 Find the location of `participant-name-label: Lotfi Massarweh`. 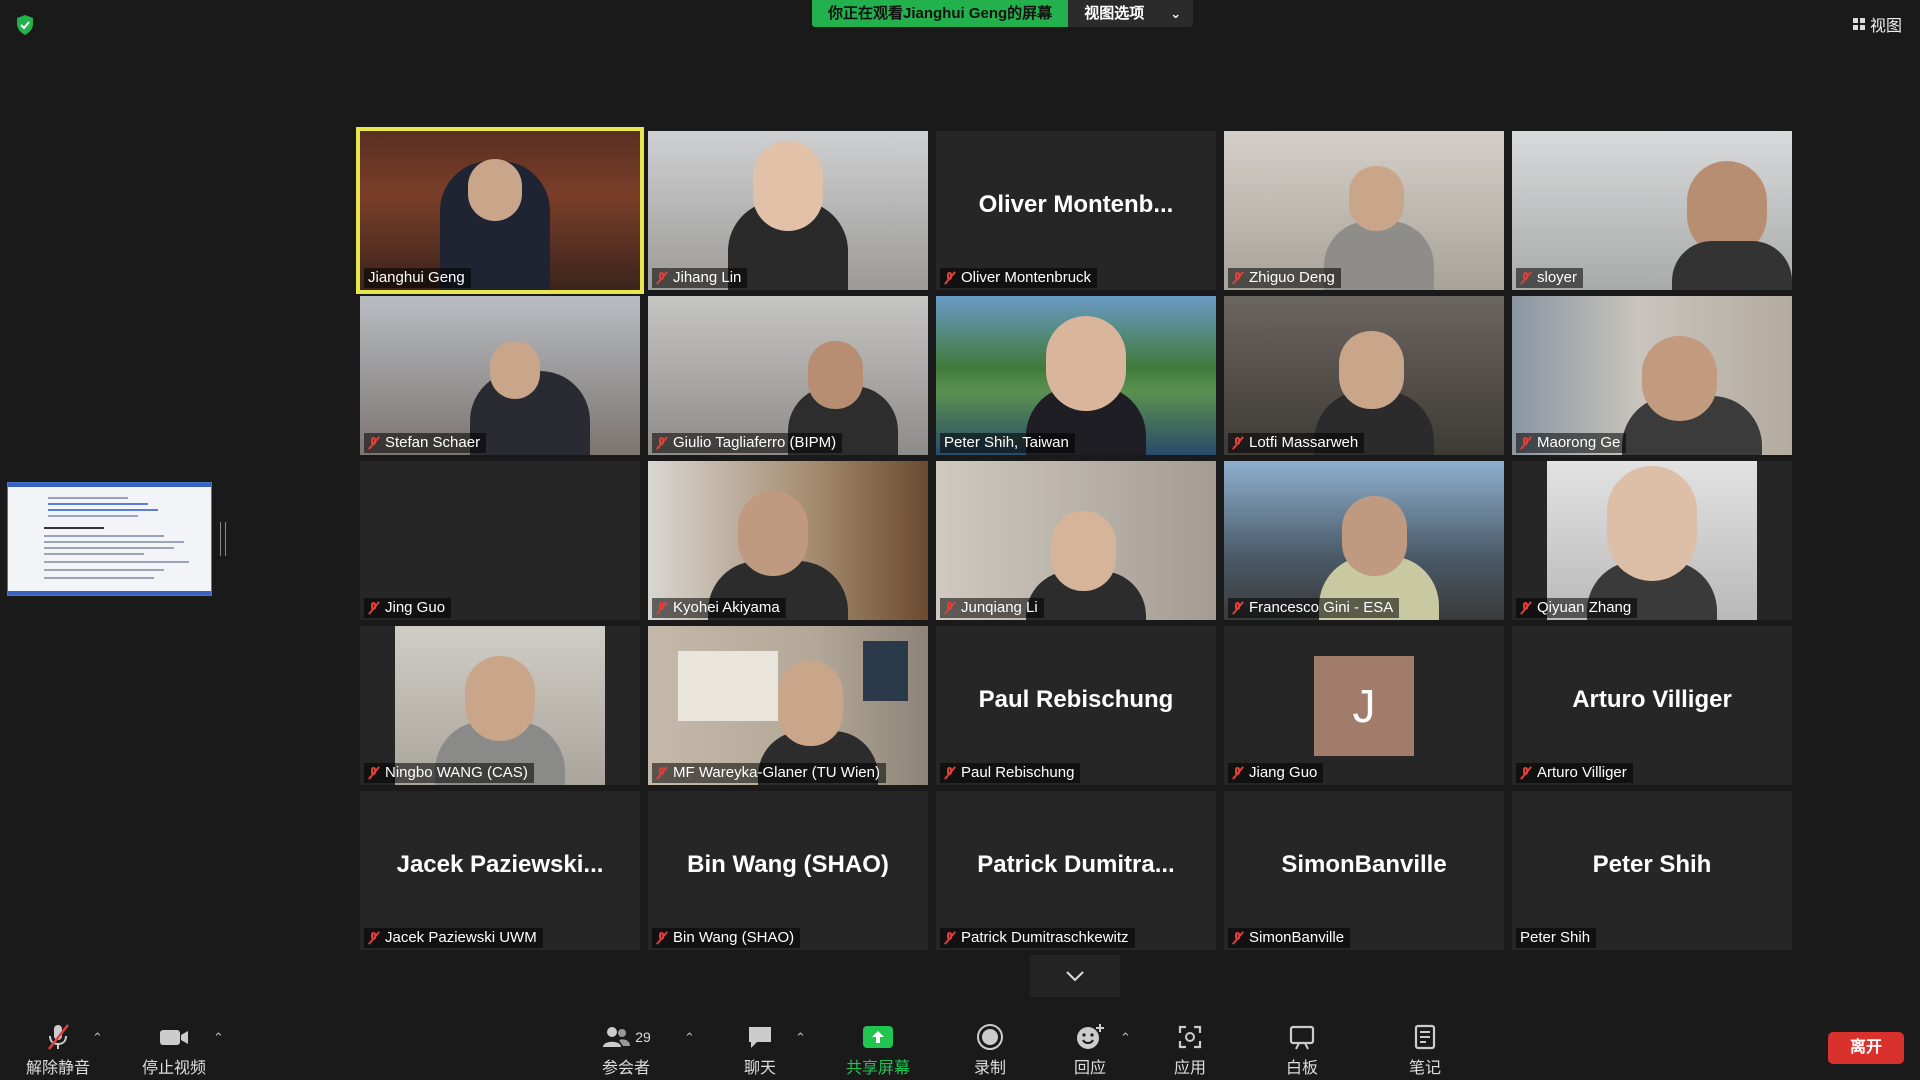

participant-name-label: Lotfi Massarweh is located at coordinates (1296, 443).